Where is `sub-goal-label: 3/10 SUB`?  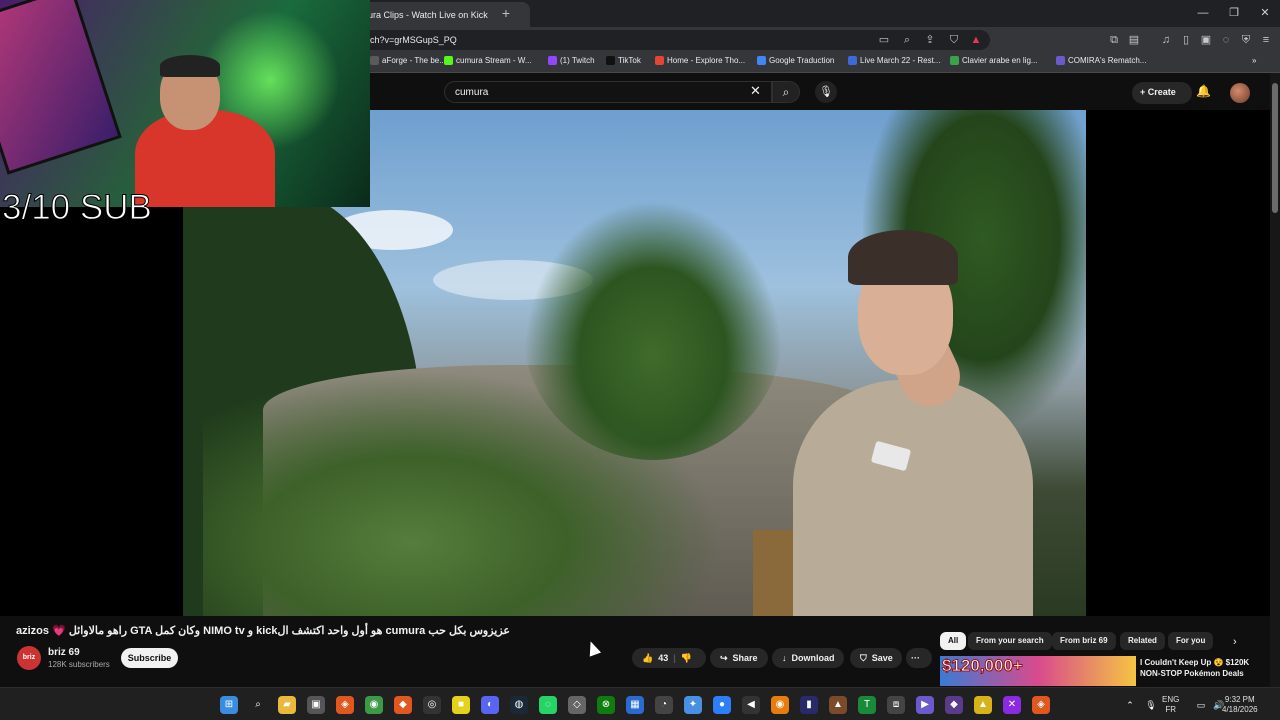 sub-goal-label: 3/10 SUB is located at coordinates (77, 208).